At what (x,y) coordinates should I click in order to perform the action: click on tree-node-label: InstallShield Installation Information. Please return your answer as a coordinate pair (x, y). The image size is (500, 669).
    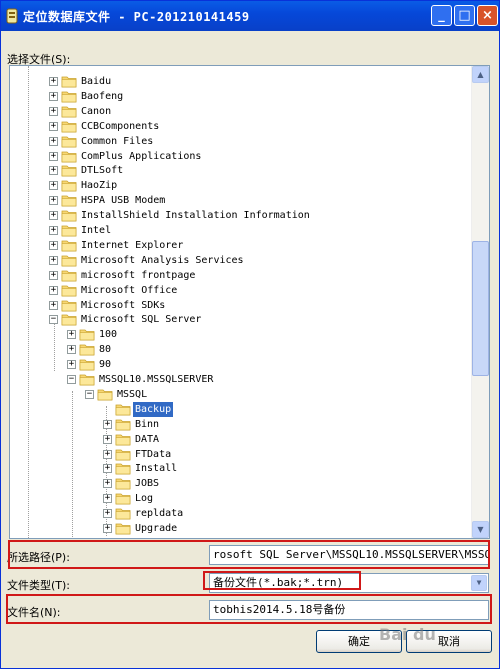
    Looking at the image, I should click on (195, 216).